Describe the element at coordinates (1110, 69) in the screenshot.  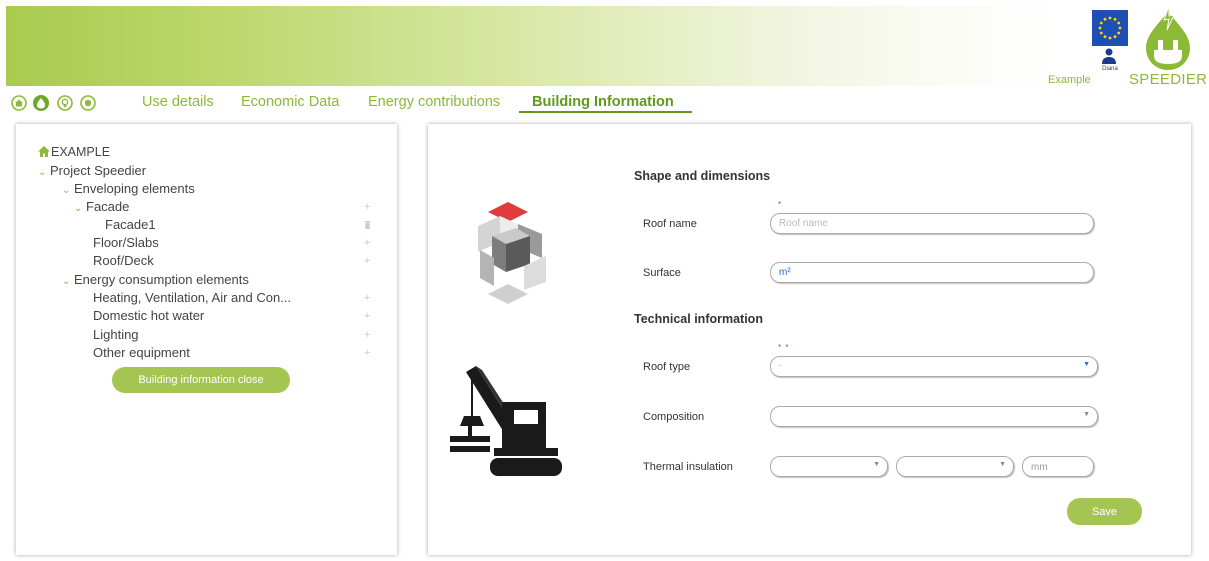
I see `user-name: Diana` at that location.